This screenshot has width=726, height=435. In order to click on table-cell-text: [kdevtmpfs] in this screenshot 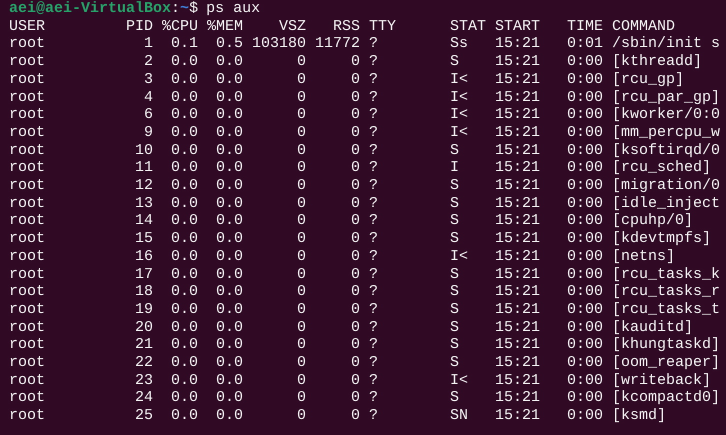, I will do `click(662, 239)`.